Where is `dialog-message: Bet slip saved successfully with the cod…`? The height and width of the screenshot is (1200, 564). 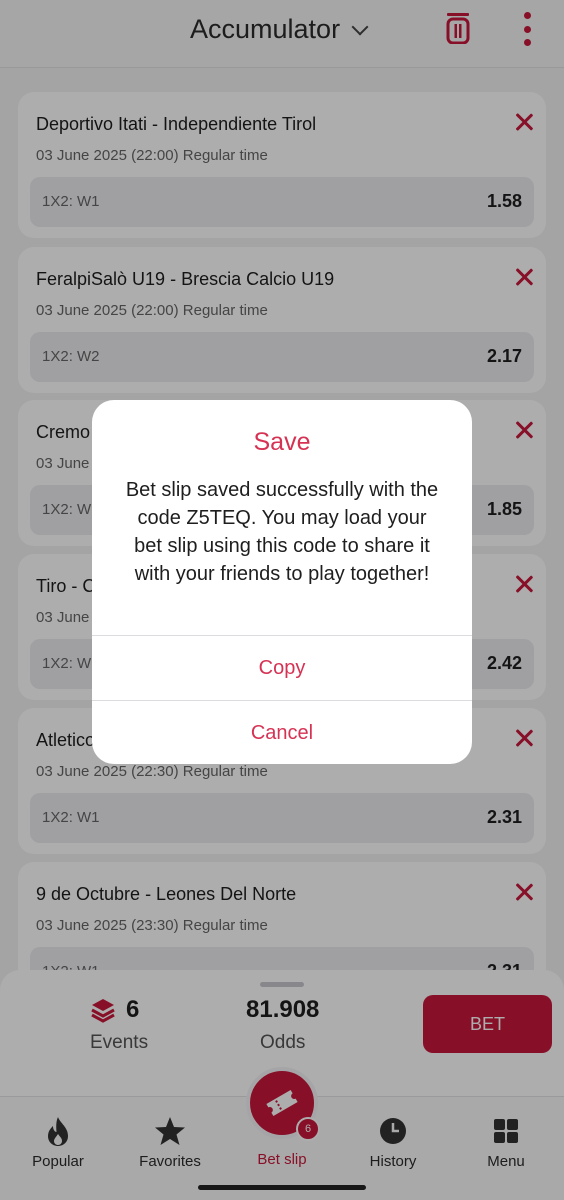
dialog-message: Bet slip saved successfully with the cod… is located at coordinates (282, 532).